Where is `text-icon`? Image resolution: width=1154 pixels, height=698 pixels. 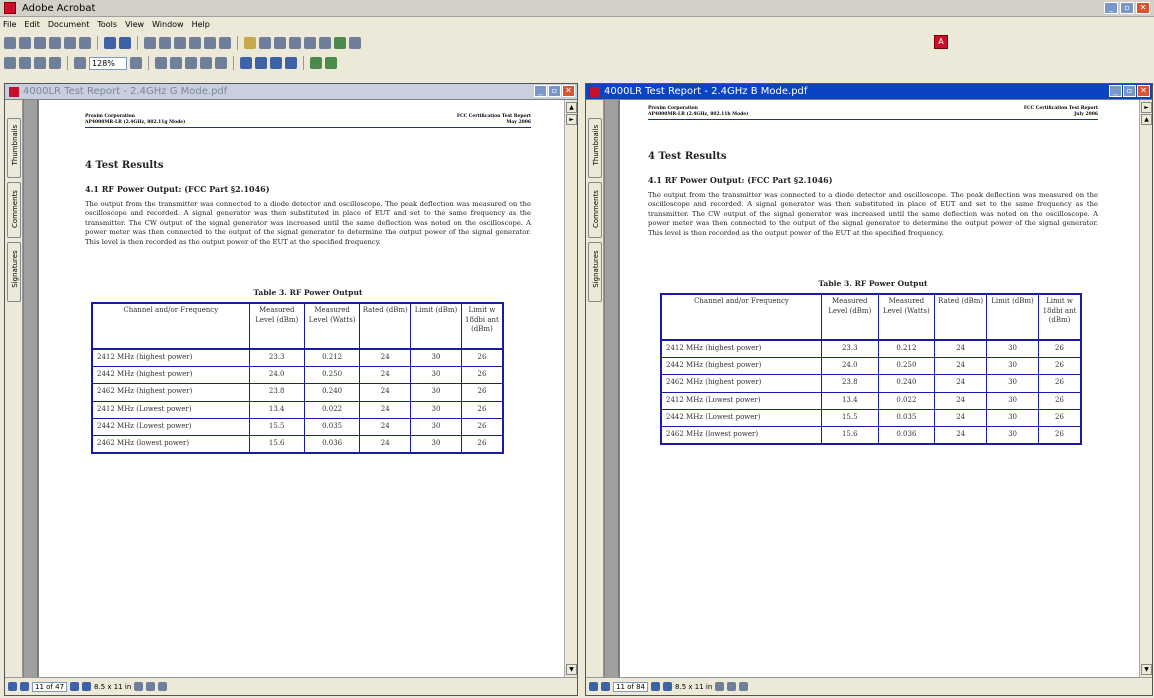 text-icon is located at coordinates (225, 43).